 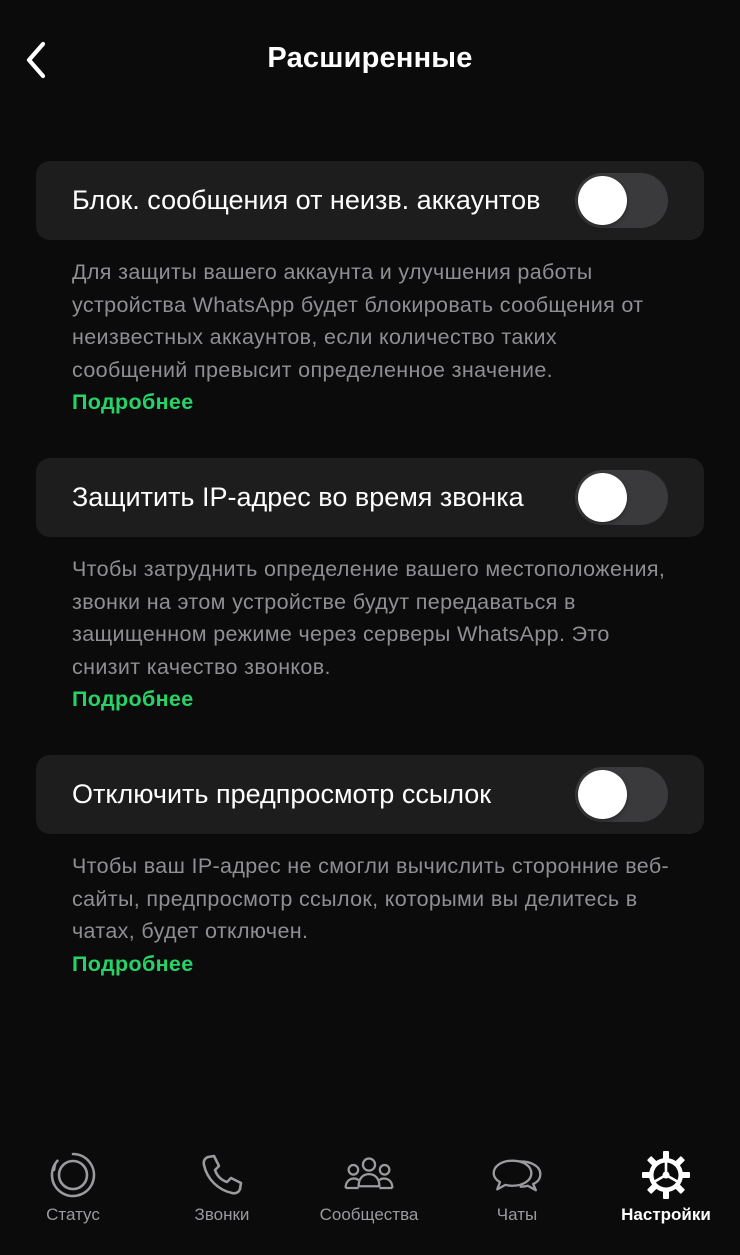 I want to click on link-previews-toggle, so click(x=621, y=794).